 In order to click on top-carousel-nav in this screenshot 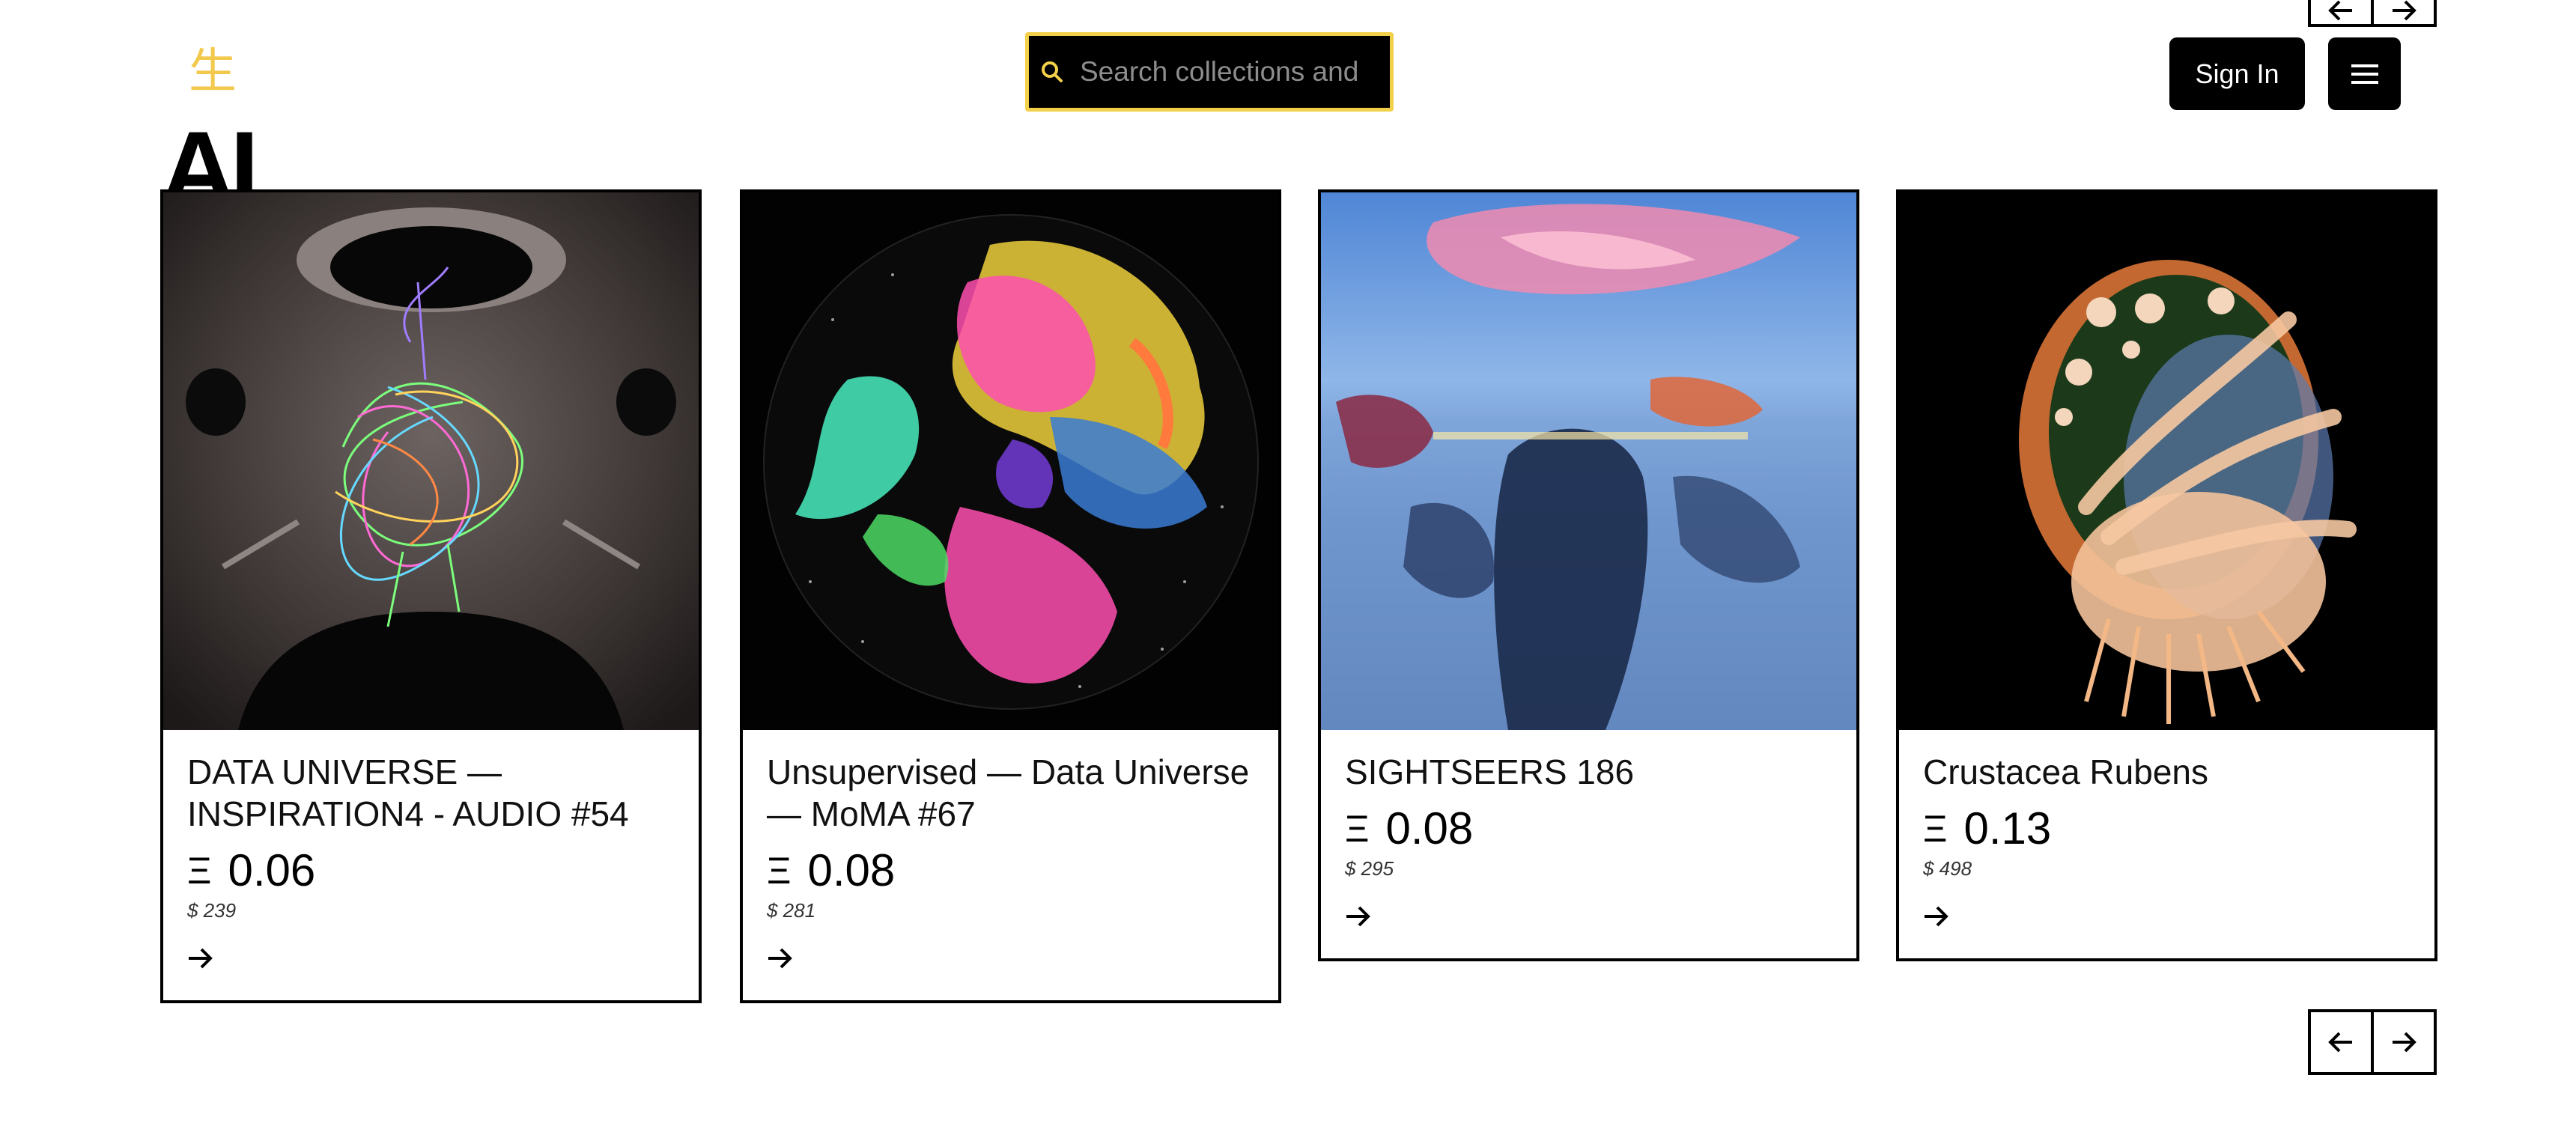, I will do `click(2372, 14)`.